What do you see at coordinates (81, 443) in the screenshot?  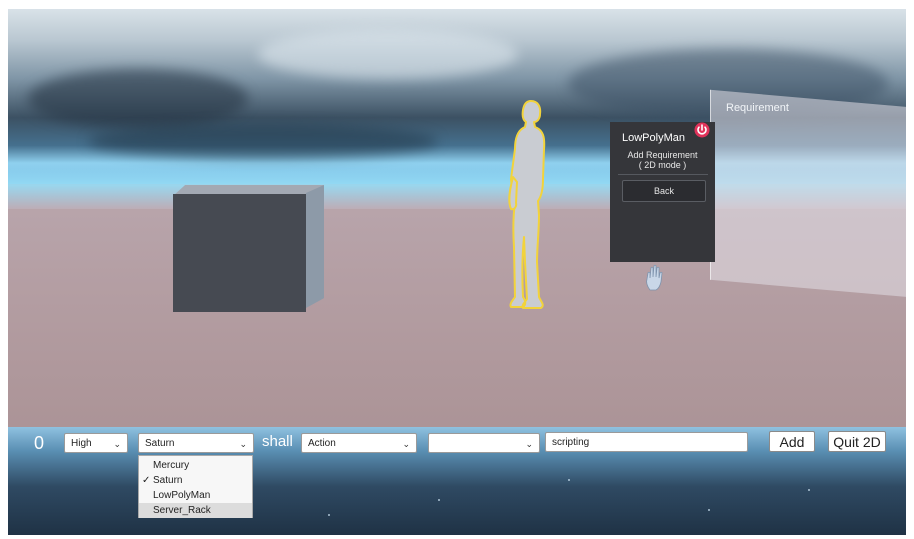 I see `priority-select-value: High` at bounding box center [81, 443].